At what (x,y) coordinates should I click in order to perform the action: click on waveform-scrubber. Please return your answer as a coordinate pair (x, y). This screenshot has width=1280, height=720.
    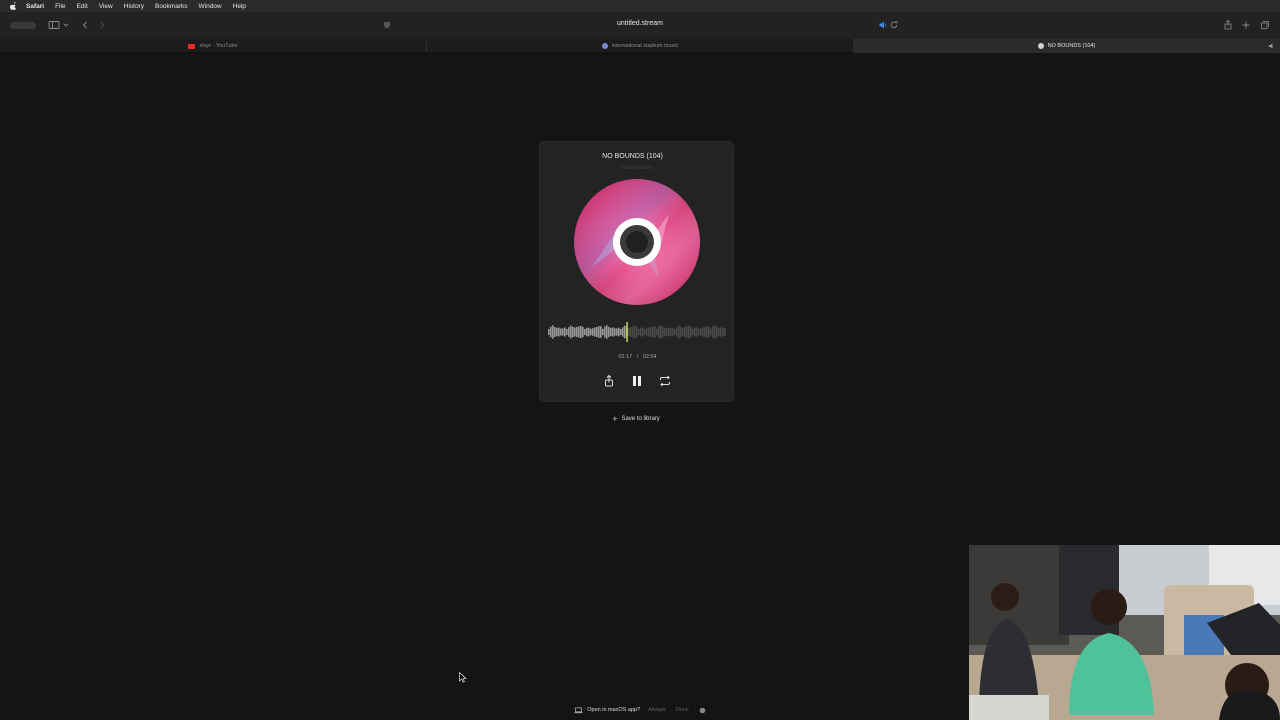
    Looking at the image, I should click on (637, 332).